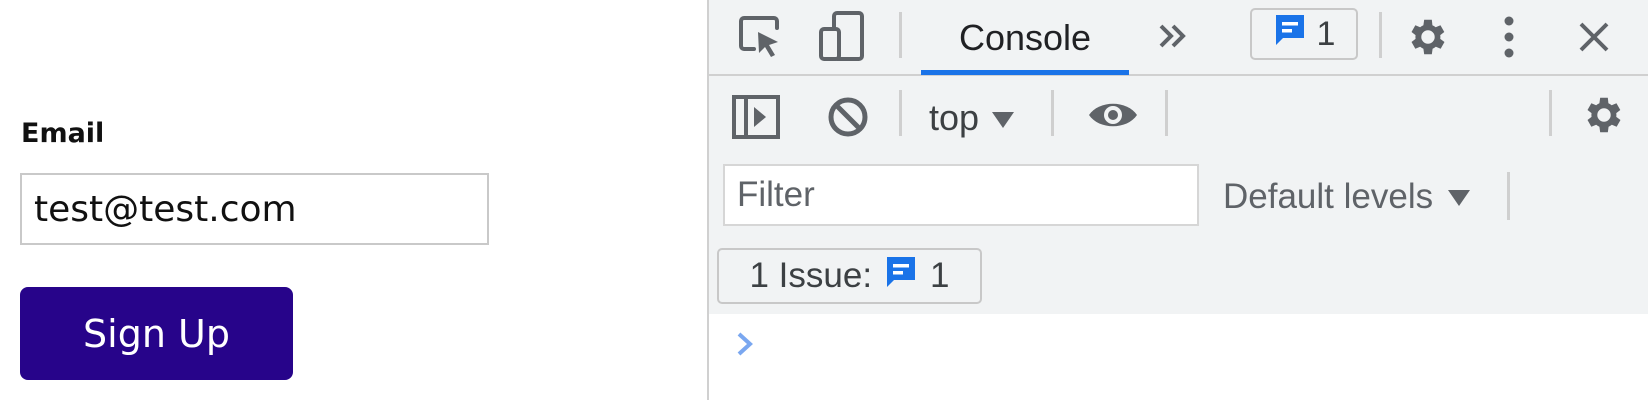 This screenshot has width=1648, height=400. What do you see at coordinates (254, 209) in the screenshot?
I see `email-field` at bounding box center [254, 209].